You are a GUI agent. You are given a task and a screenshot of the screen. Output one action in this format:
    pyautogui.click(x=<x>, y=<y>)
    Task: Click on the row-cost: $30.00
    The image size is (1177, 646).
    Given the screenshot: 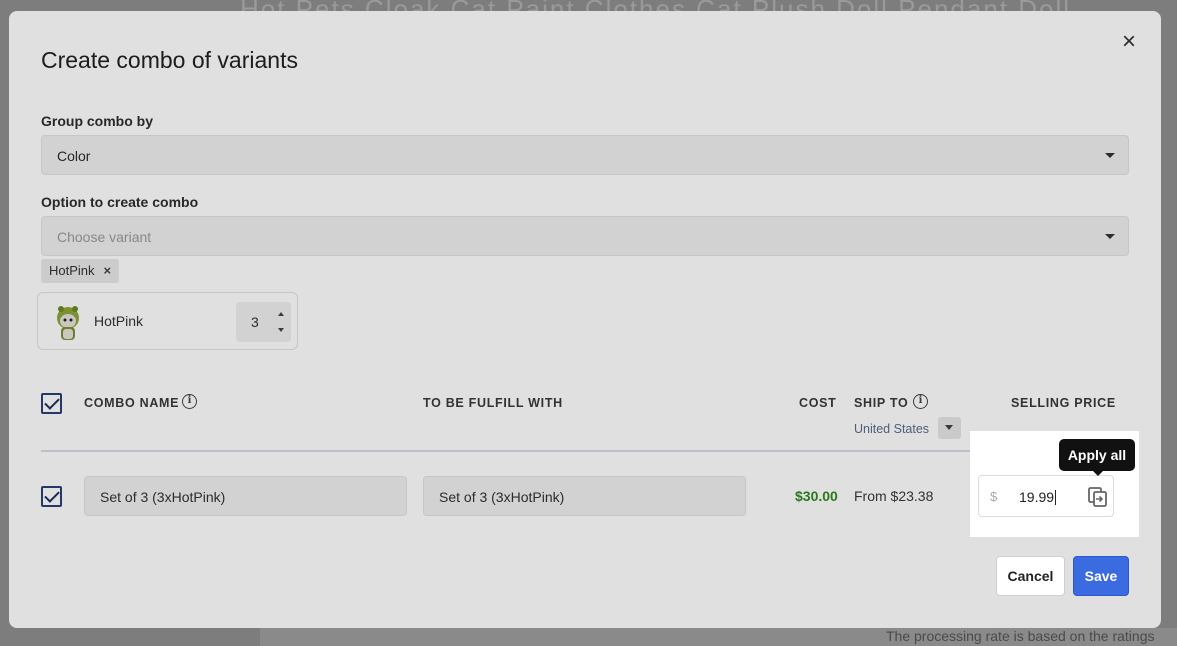 What is the action you would take?
    pyautogui.click(x=816, y=496)
    